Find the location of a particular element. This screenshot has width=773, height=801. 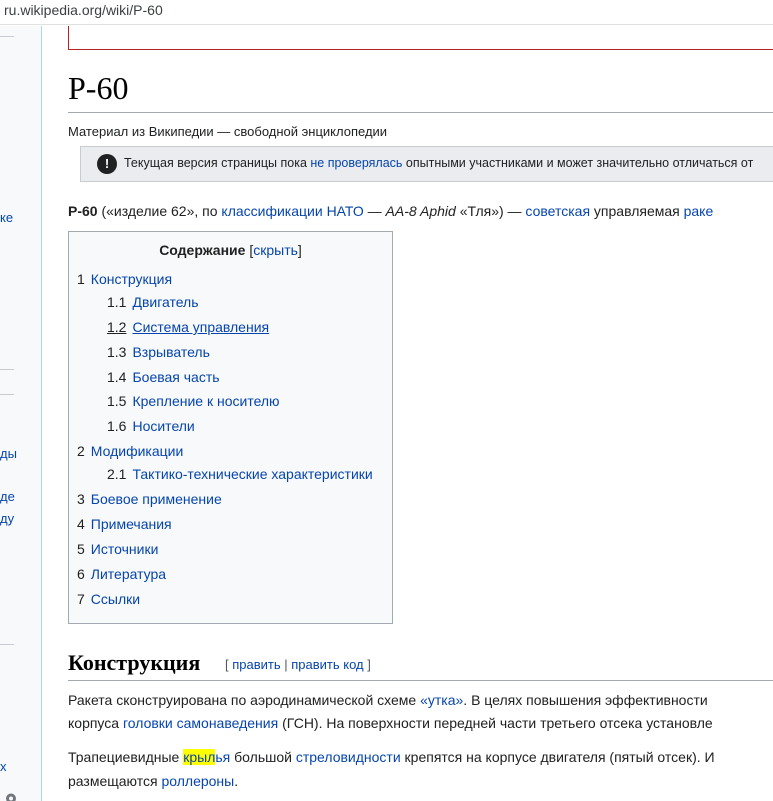

missile-link: раке is located at coordinates (699, 211).